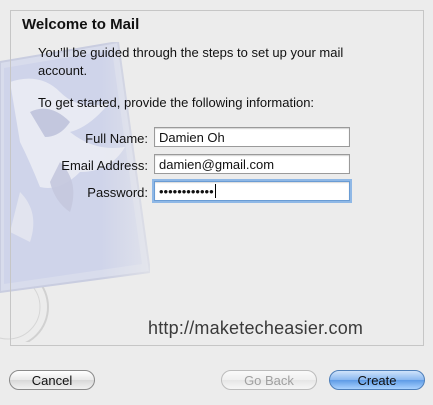  Describe the element at coordinates (252, 191) in the screenshot. I see `password-field: ••••••••••••` at that location.